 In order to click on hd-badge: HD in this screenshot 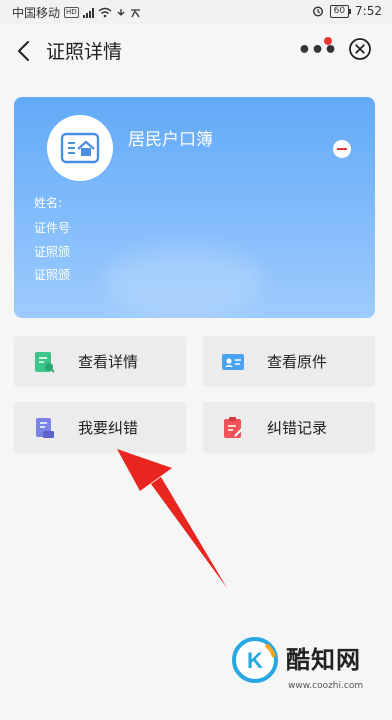, I will do `click(71, 12)`.